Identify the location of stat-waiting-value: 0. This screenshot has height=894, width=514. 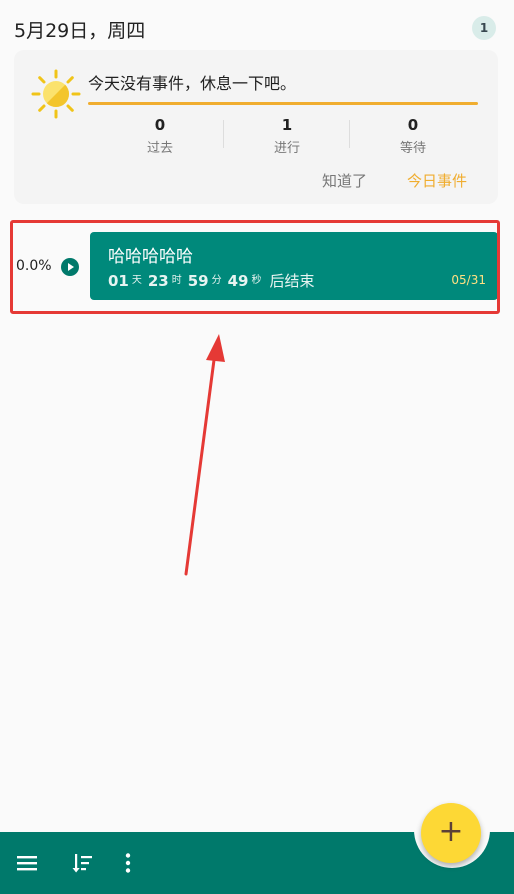
(413, 125).